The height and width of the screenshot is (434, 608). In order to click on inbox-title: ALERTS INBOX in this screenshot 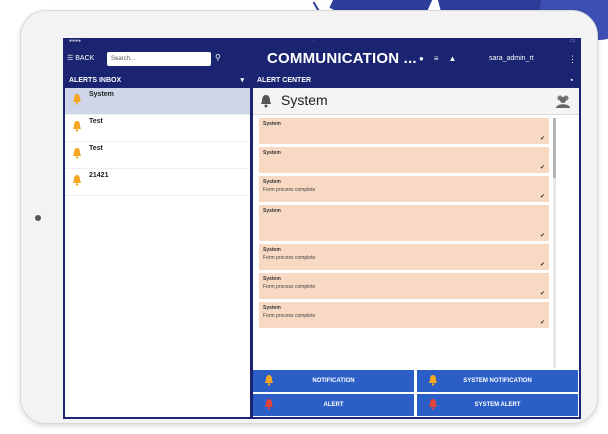, I will do `click(95, 80)`.